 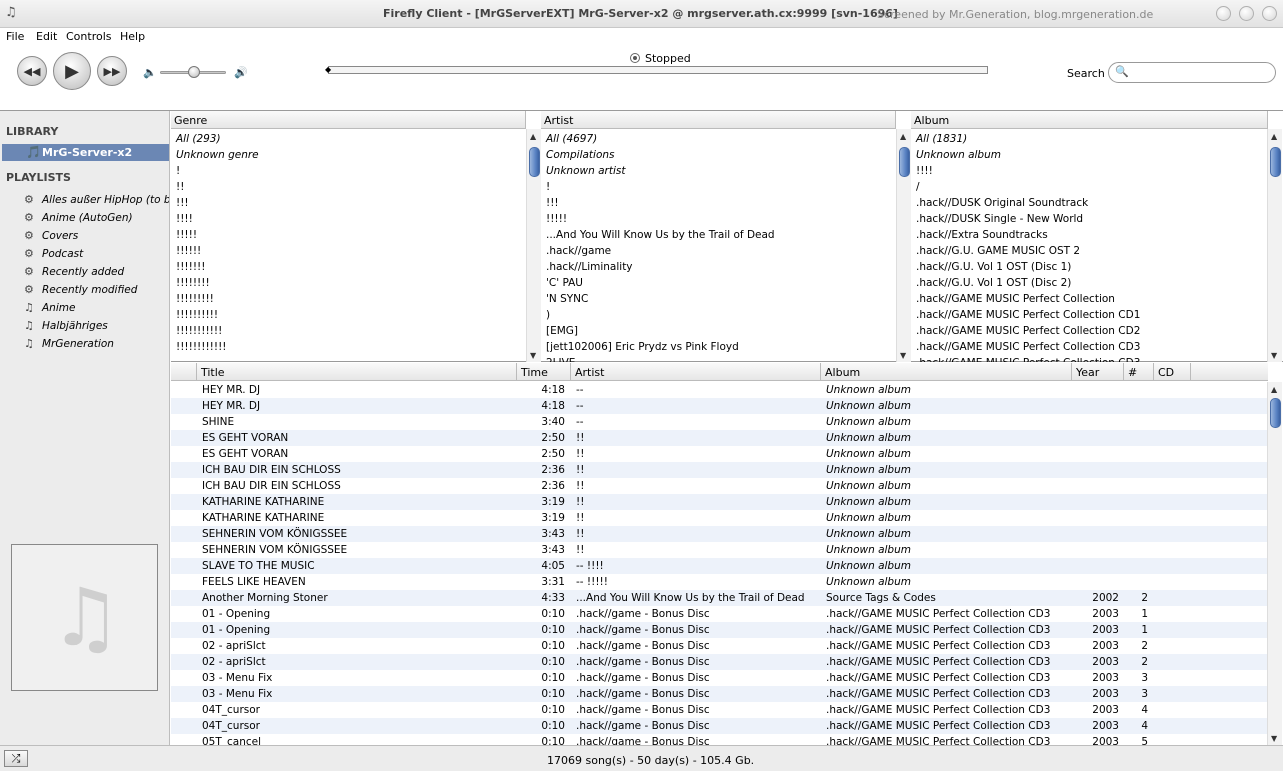 I want to click on album-list-item: !!!!, so click(x=1089, y=171).